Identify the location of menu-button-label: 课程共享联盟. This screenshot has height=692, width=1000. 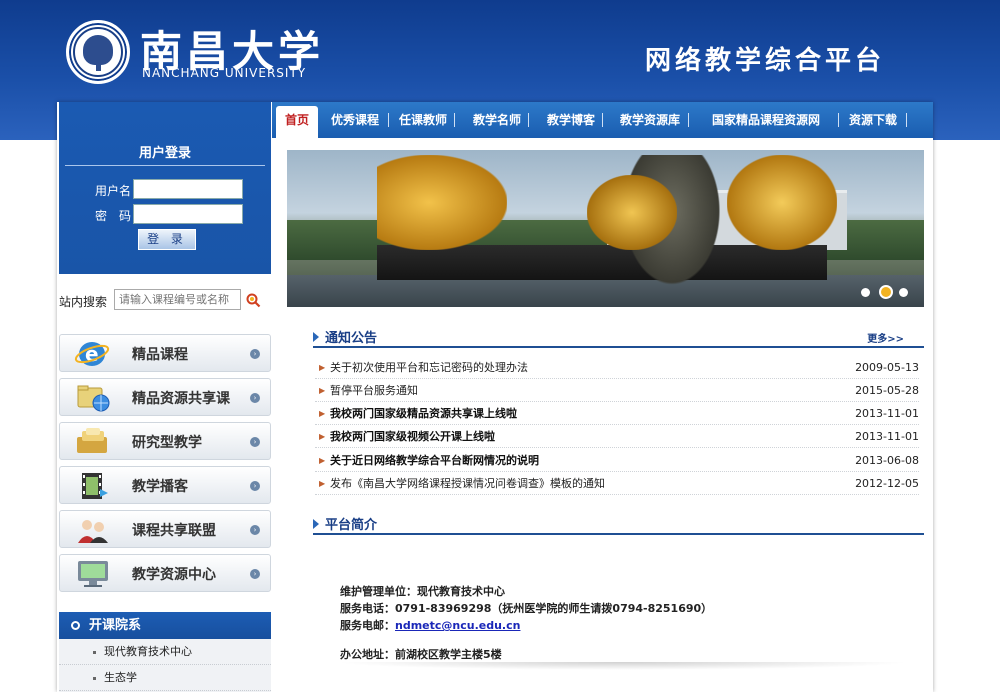
(174, 531).